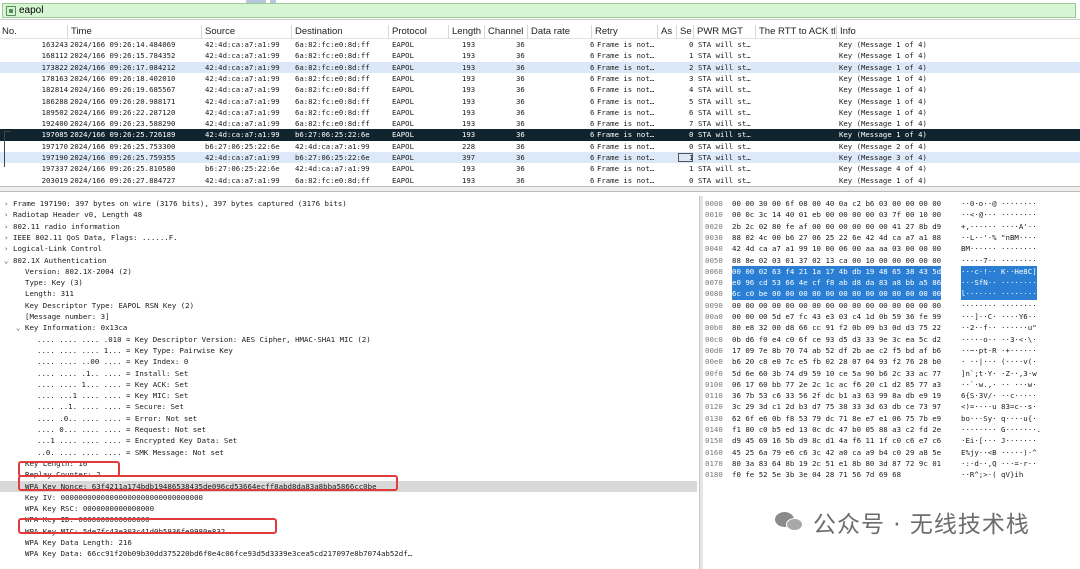 The image size is (1080, 569). What do you see at coordinates (666, 31) in the screenshot?
I see `column-header: As` at bounding box center [666, 31].